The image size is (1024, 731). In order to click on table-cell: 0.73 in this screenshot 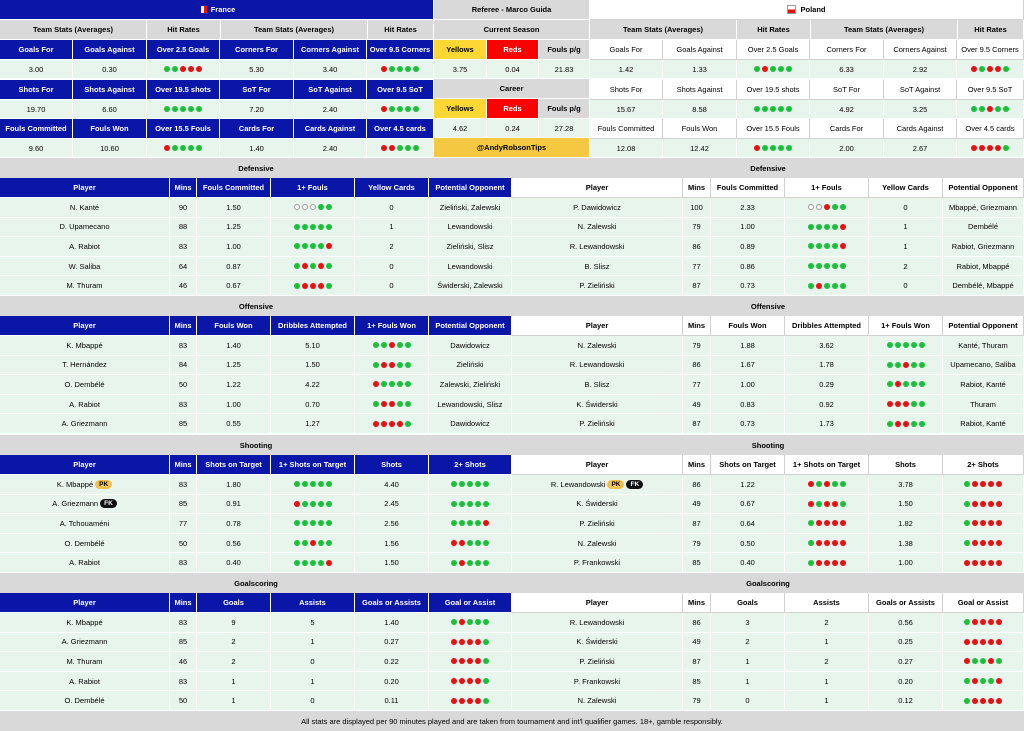, I will do `click(748, 286)`.